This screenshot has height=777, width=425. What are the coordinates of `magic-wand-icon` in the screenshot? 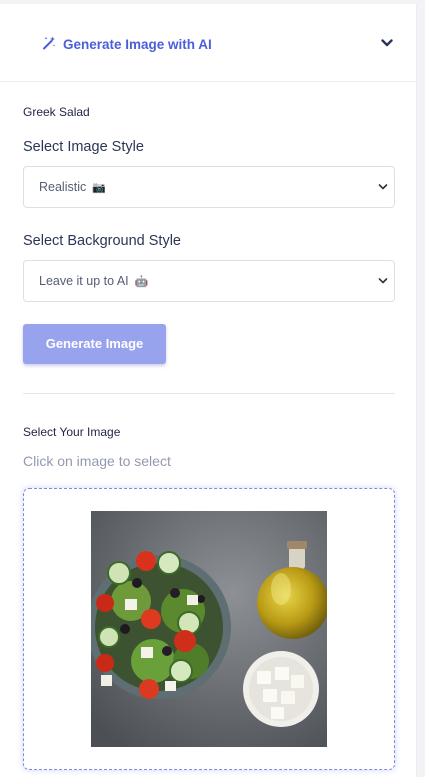 It's located at (49, 43).